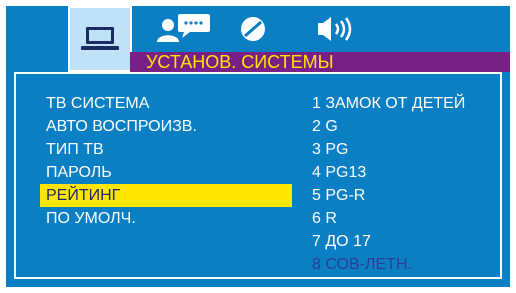 Image resolution: width=516 pixels, height=293 pixels. I want to click on rating-option-3: 3 PG, so click(407, 149).